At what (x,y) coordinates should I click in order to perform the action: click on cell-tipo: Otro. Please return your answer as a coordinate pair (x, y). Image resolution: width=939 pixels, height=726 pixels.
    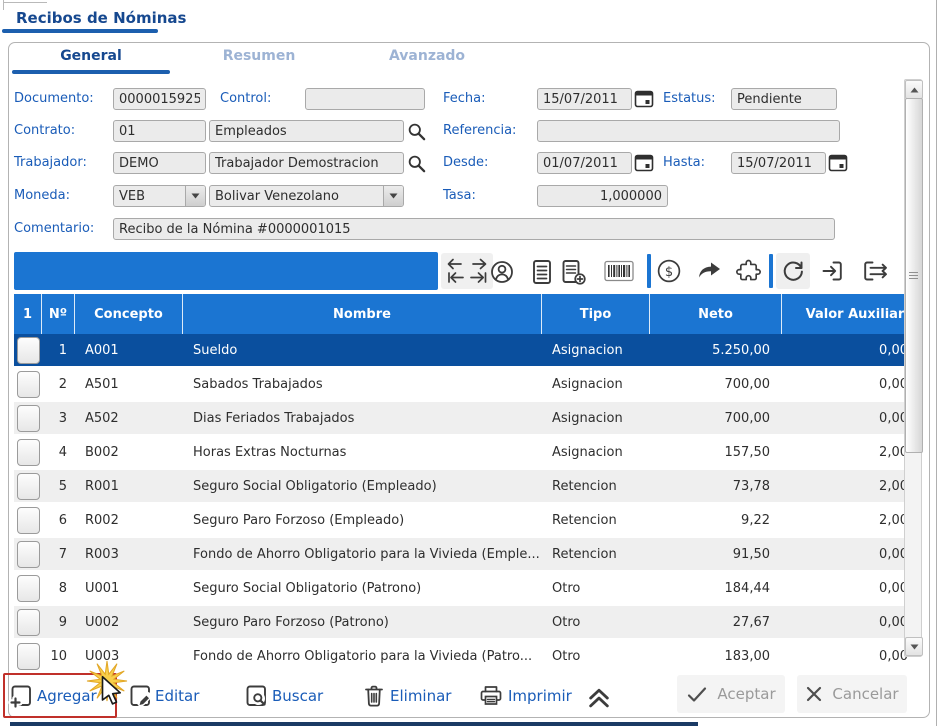
    Looking at the image, I should click on (566, 588).